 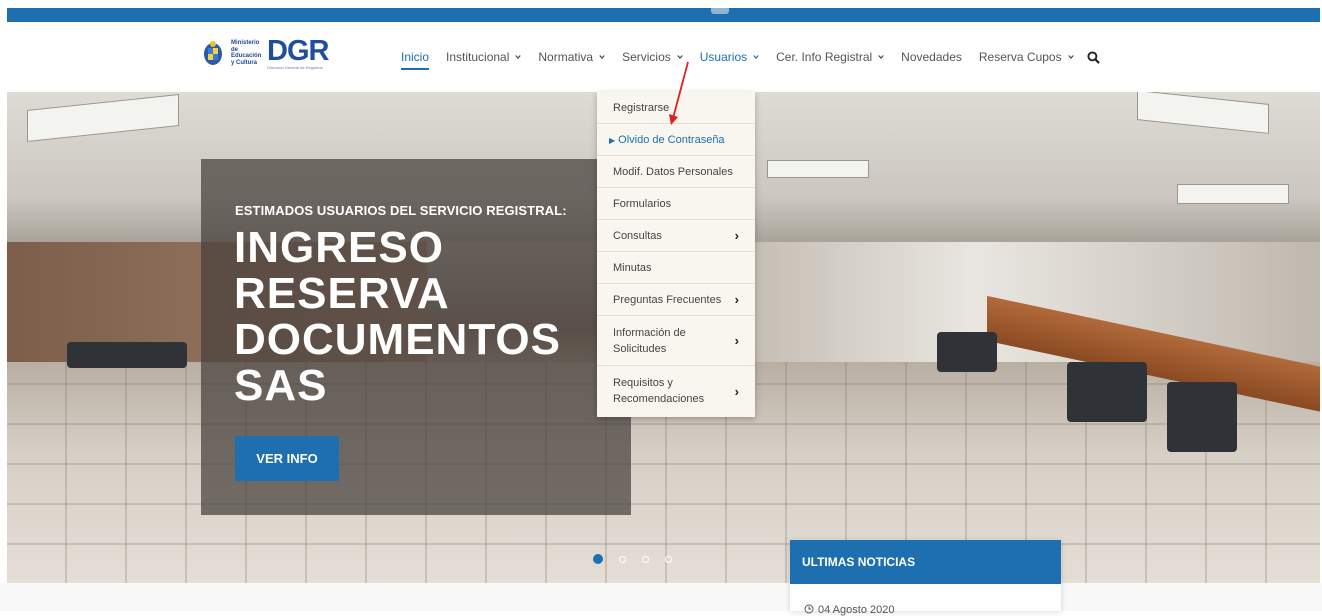 I want to click on ver-info-button: VER INFO, so click(x=287, y=458).